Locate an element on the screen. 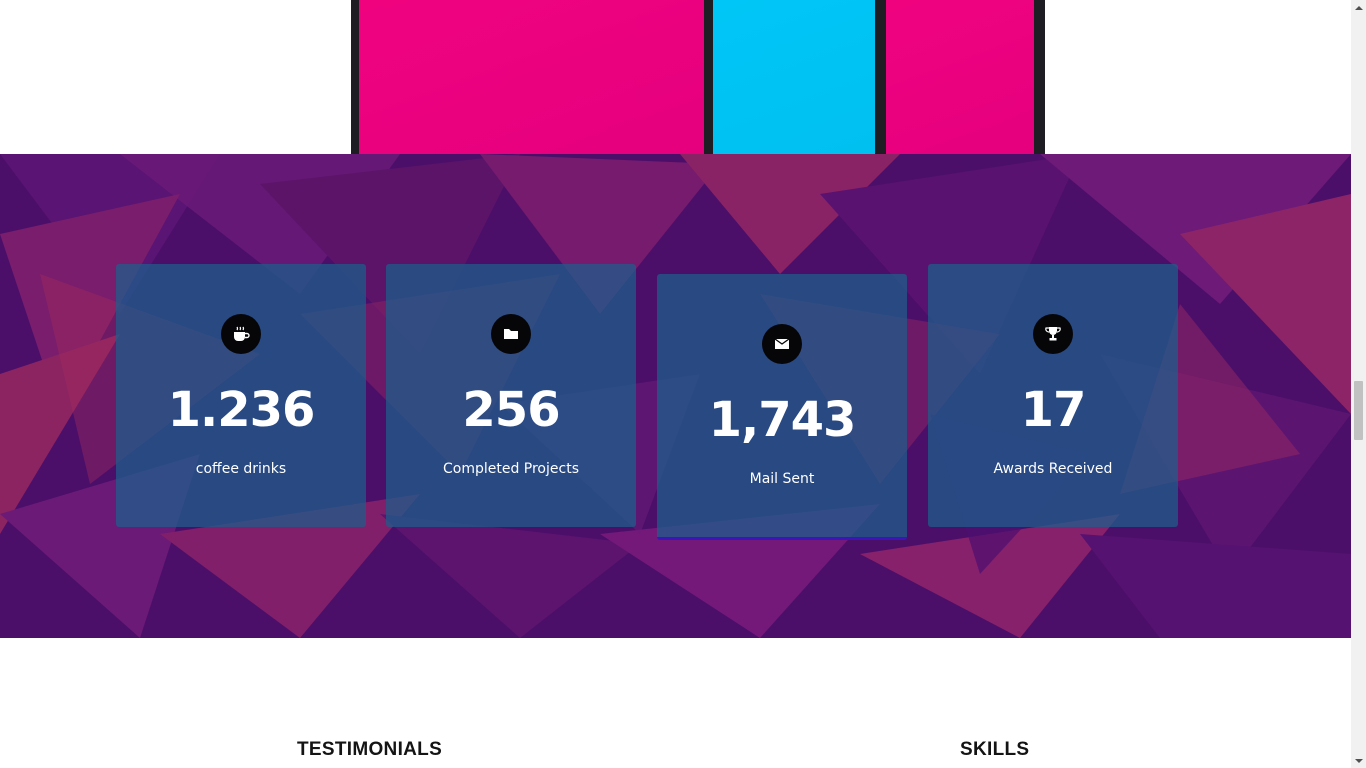  stat-value-awards: 17 is located at coordinates (1053, 410).